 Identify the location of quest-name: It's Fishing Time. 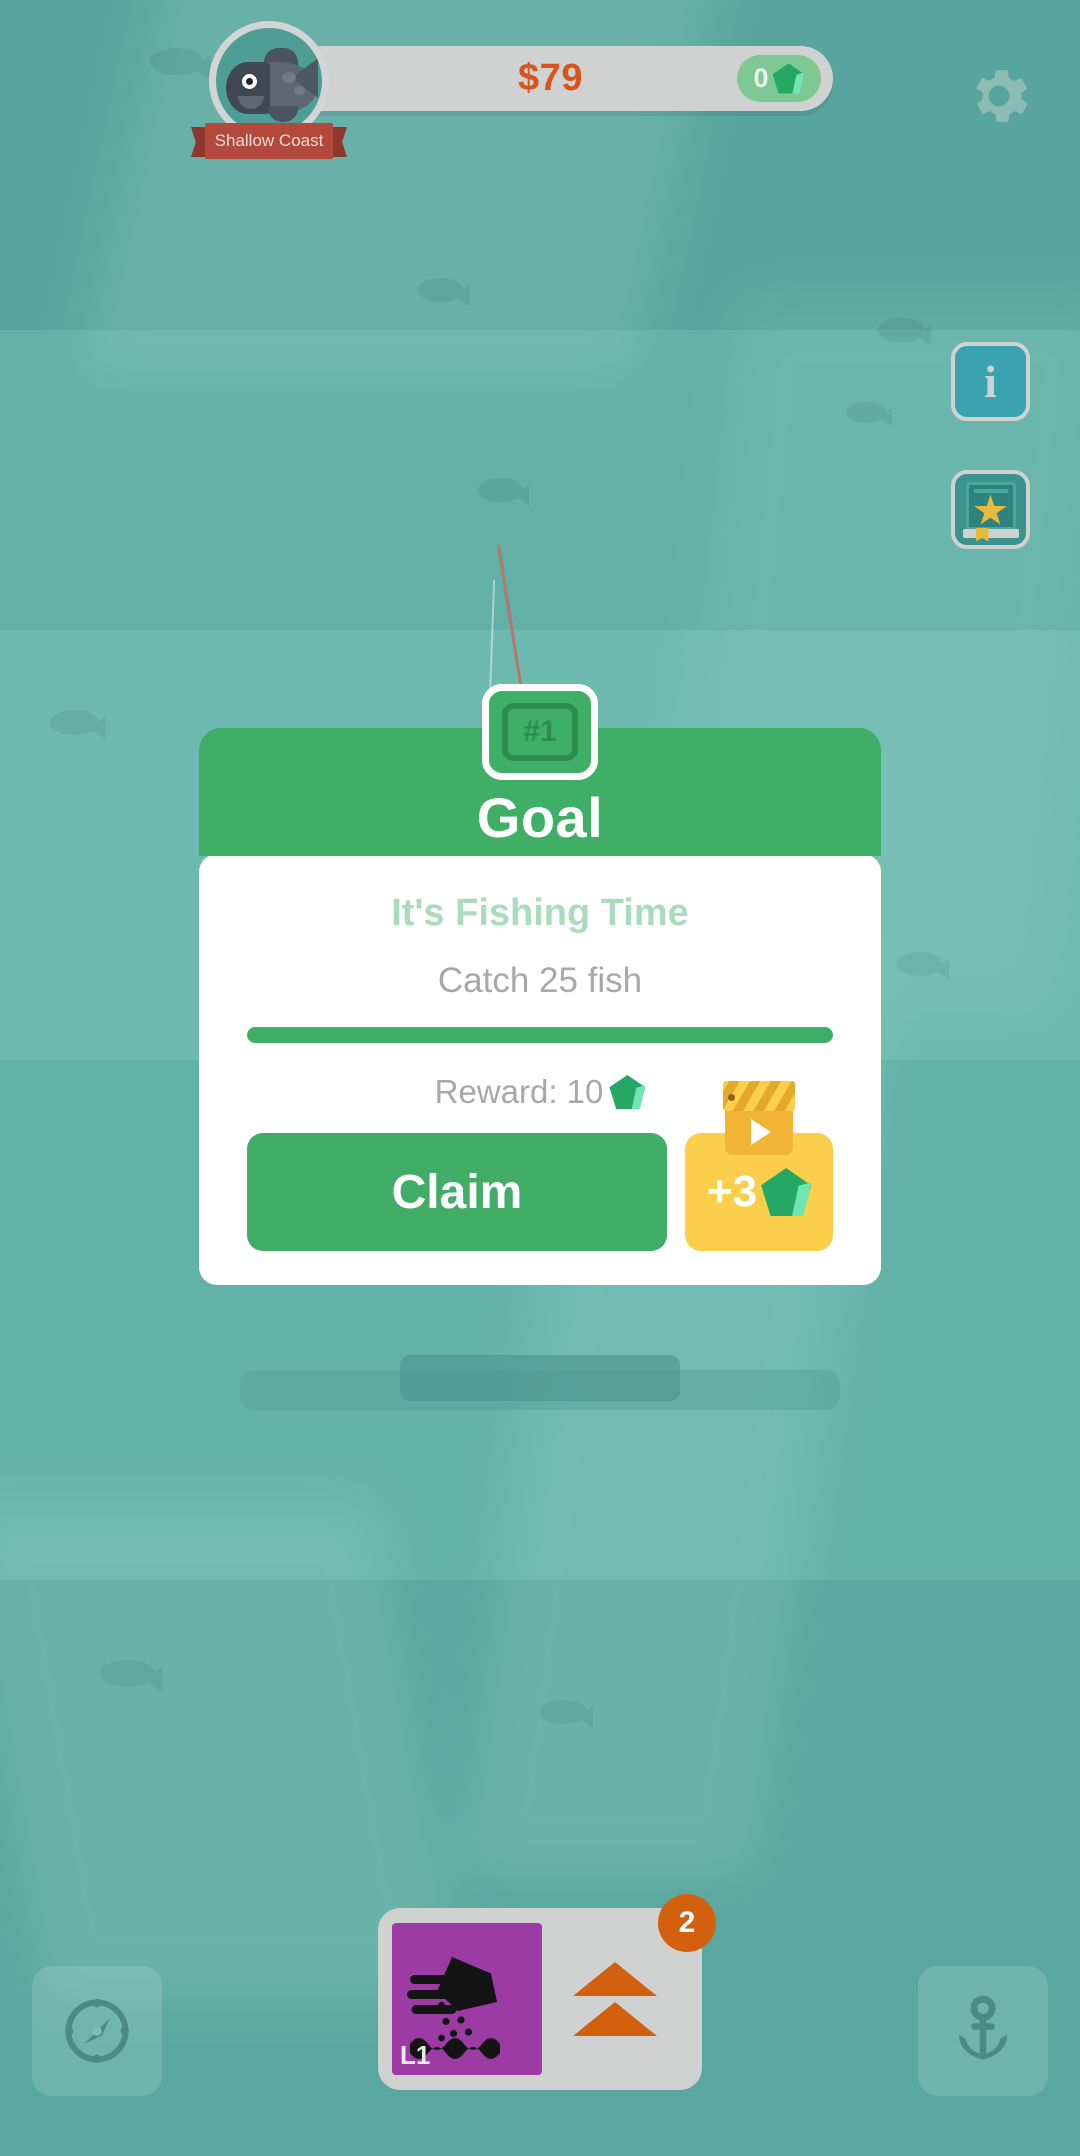
(540, 913).